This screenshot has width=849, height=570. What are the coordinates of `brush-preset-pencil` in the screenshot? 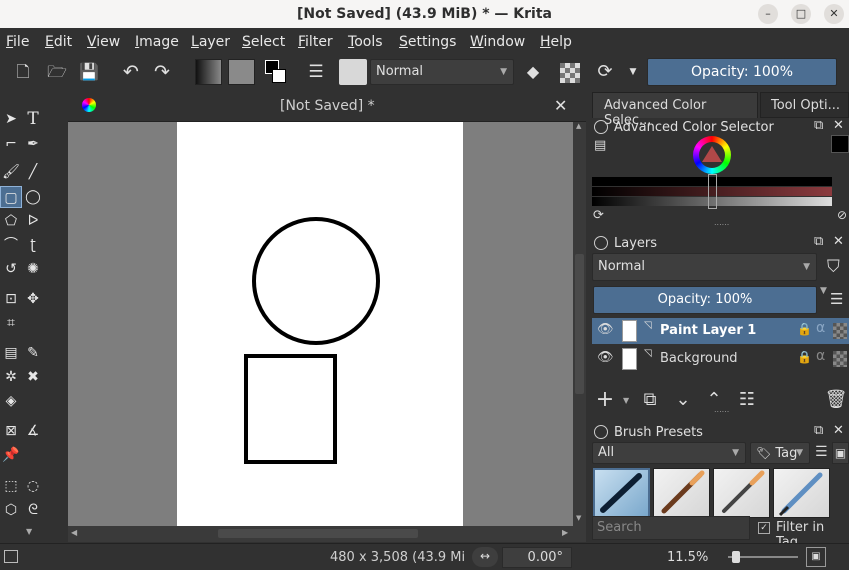 It's located at (801, 493).